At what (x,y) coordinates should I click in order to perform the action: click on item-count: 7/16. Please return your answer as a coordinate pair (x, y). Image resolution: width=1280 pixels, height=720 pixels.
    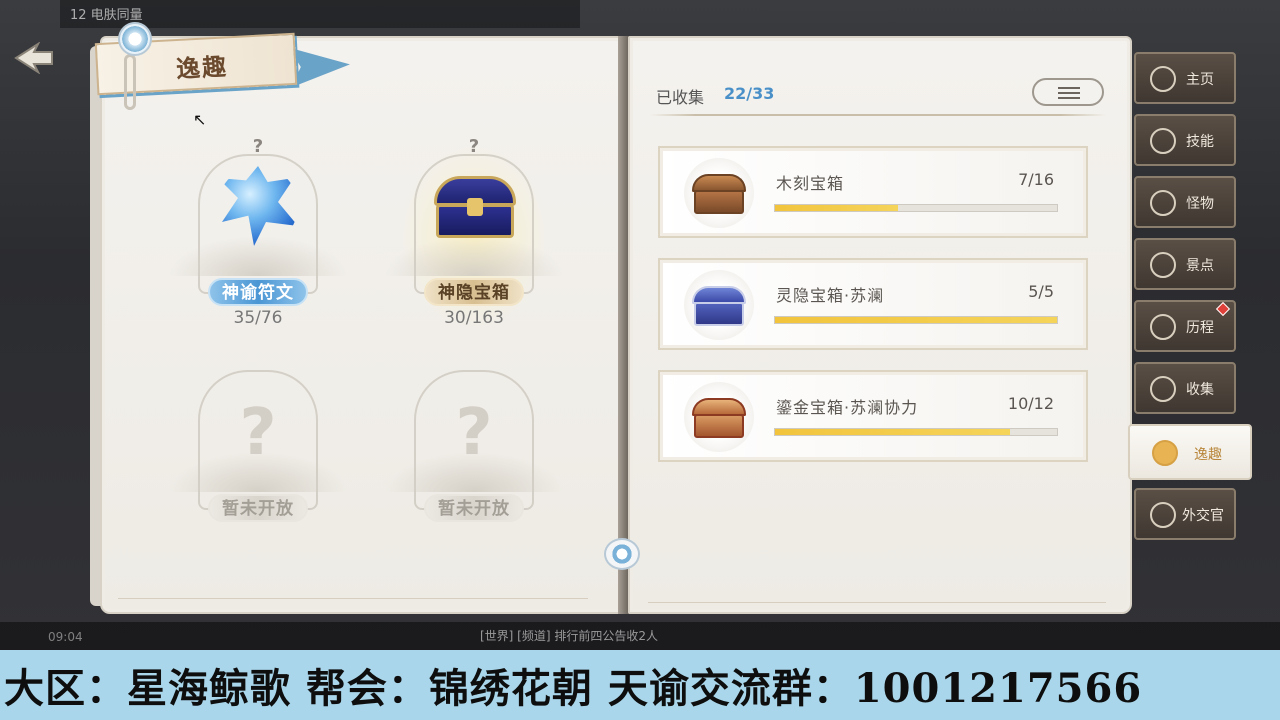
    Looking at the image, I should click on (1036, 179).